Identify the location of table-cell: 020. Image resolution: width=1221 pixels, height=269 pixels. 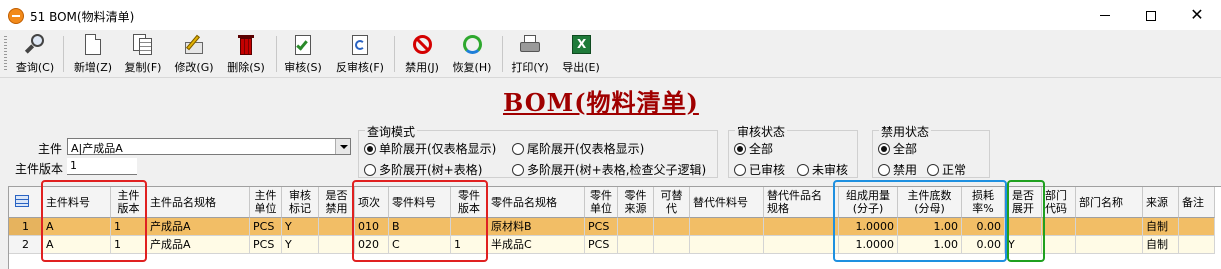
(372, 245).